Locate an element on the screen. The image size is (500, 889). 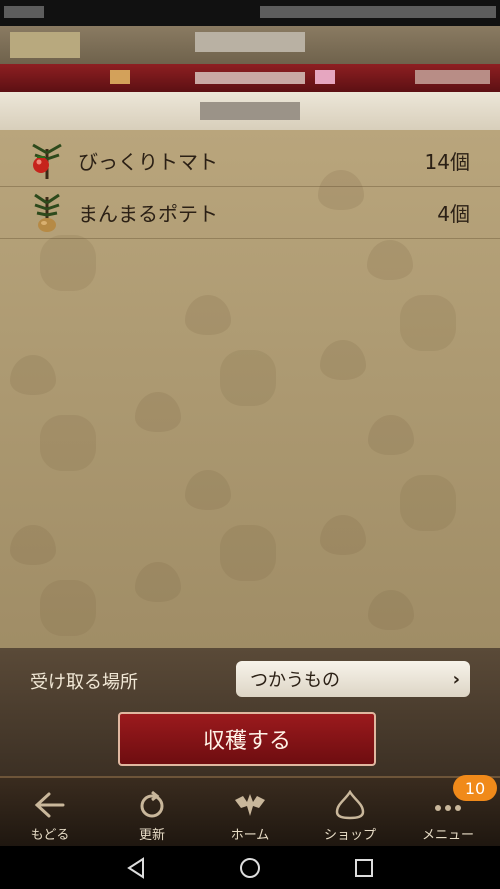
nav-back: もどる is located at coordinates (50, 813).